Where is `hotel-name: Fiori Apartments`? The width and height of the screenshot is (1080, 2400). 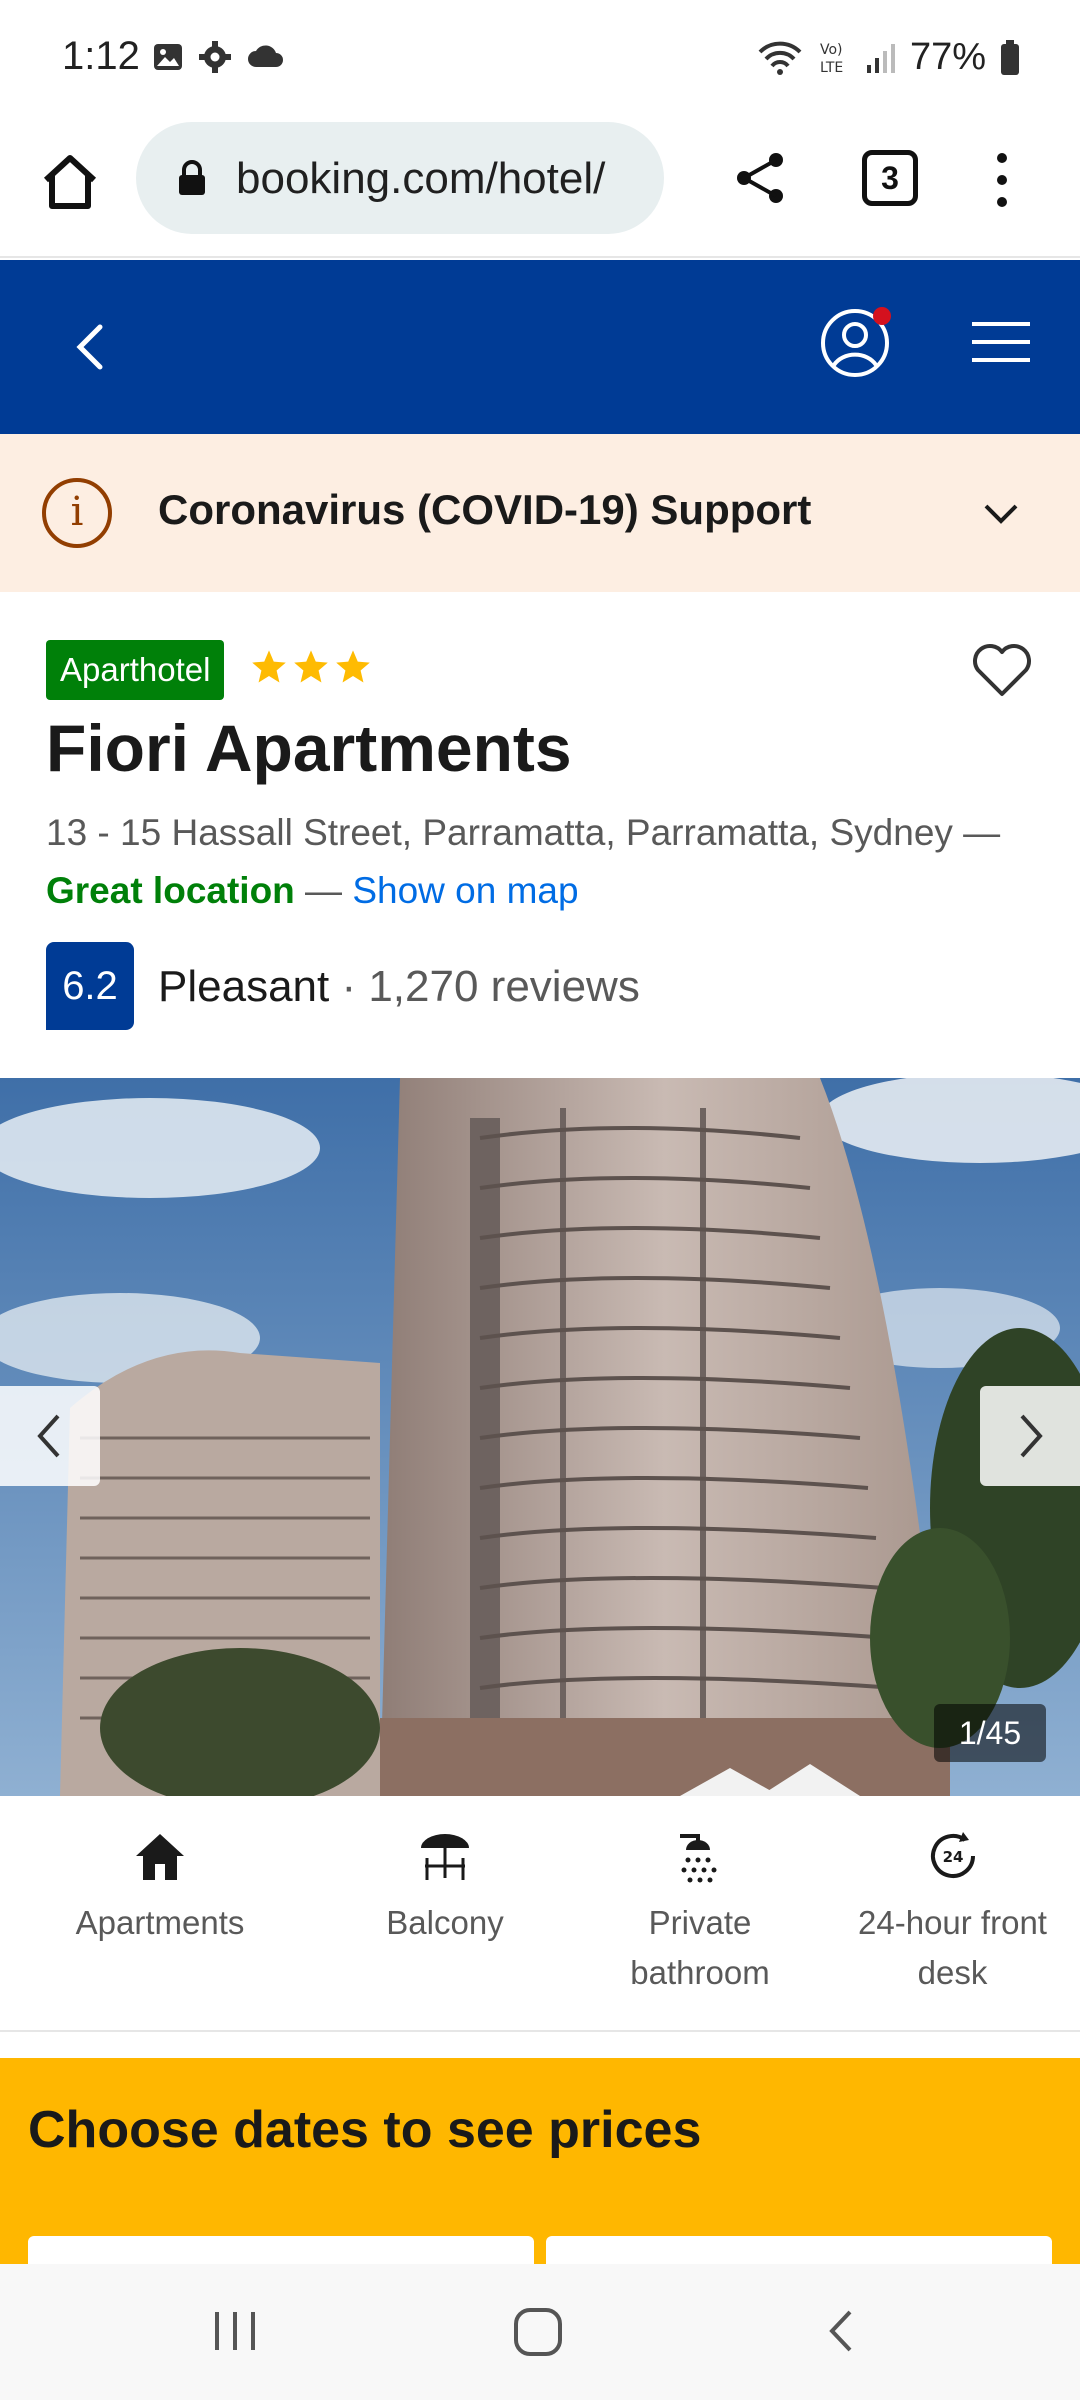
hotel-name: Fiori Apartments is located at coordinates (309, 748).